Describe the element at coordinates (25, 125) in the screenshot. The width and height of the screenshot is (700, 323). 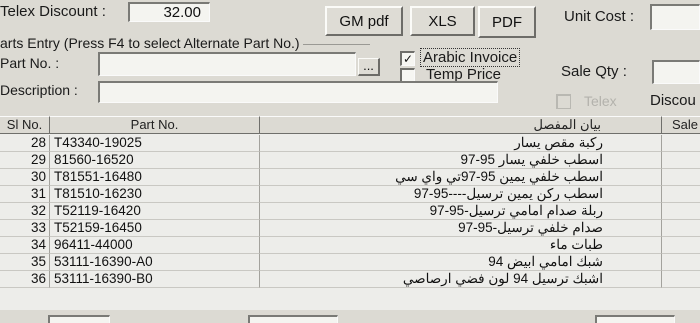
I see `column-header-sl-no: Sl No.` at that location.